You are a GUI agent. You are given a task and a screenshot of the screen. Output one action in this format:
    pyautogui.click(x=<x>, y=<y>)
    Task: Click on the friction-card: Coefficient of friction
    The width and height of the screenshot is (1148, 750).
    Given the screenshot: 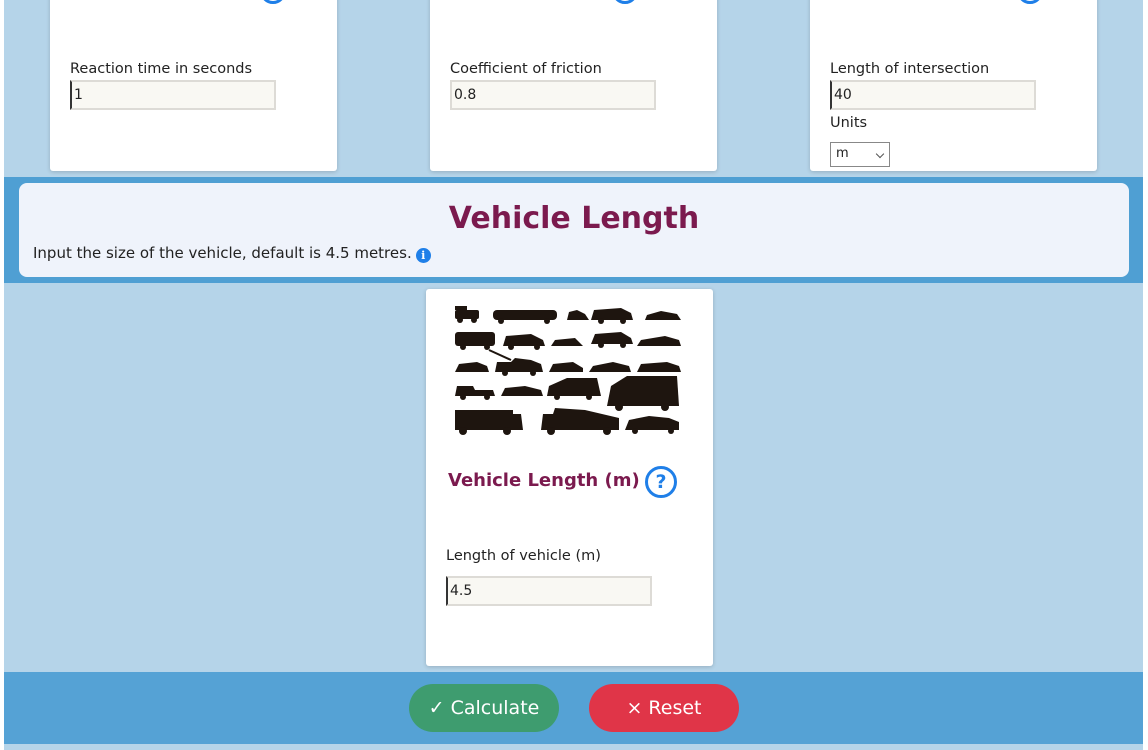 What is the action you would take?
    pyautogui.click(x=573, y=85)
    